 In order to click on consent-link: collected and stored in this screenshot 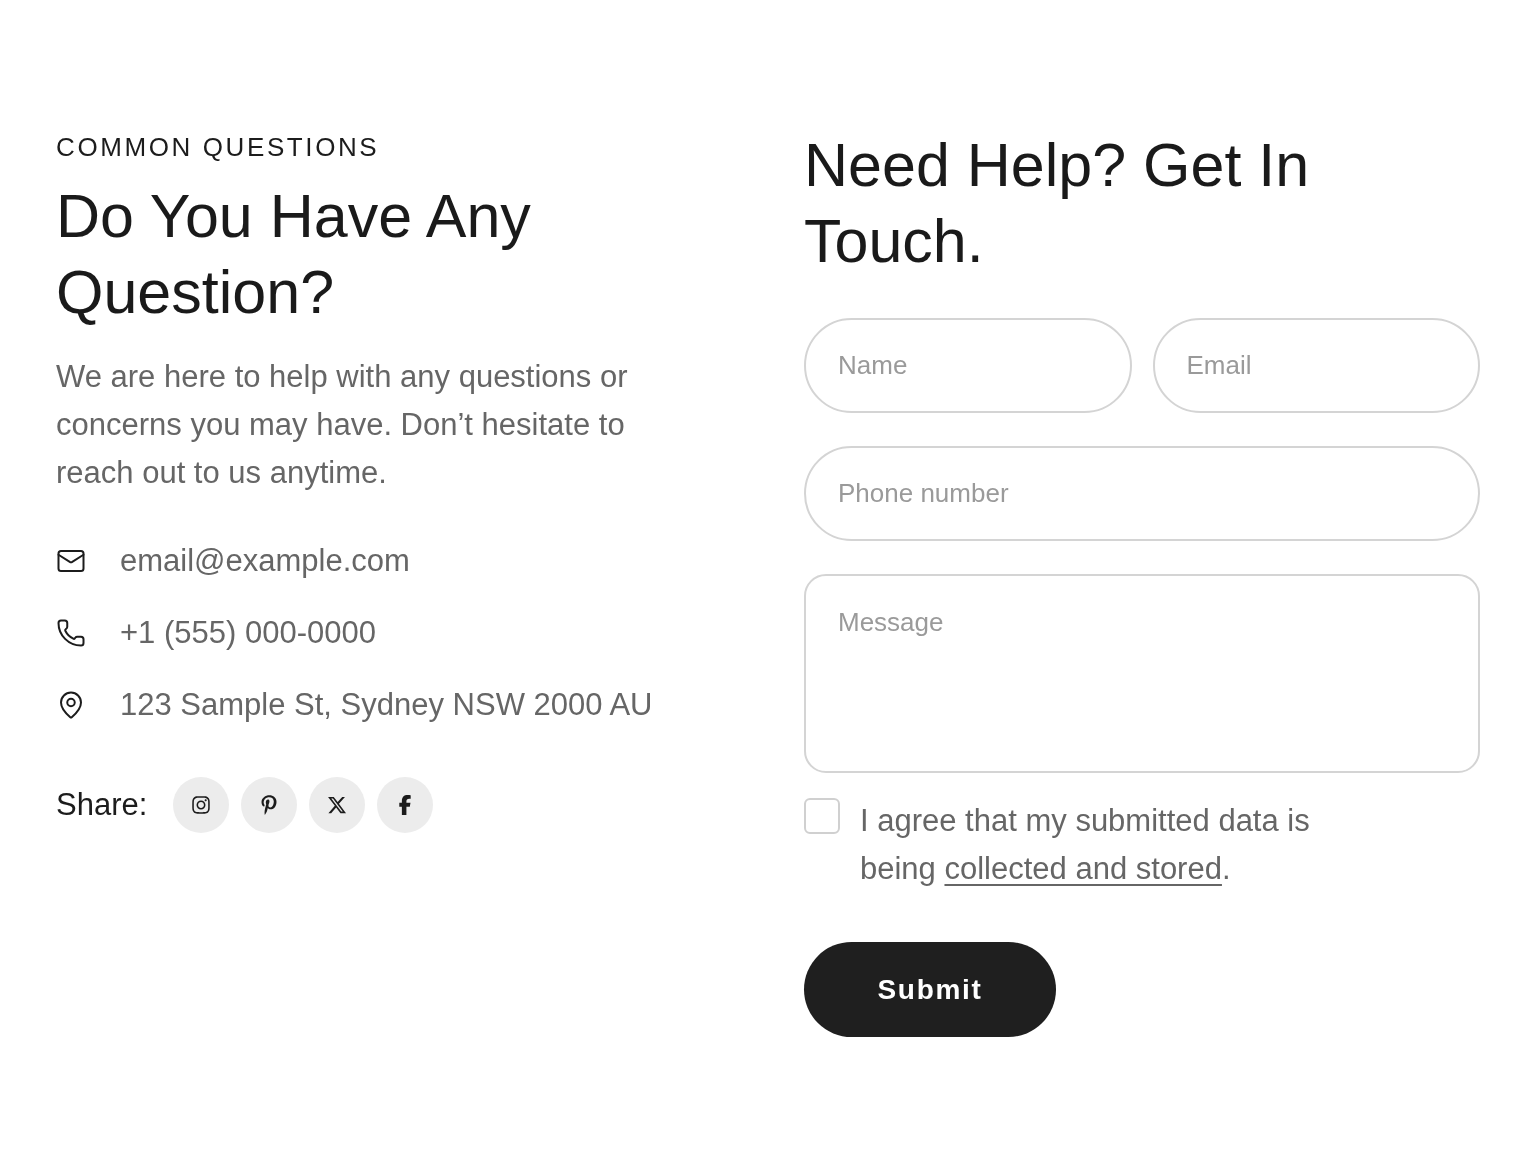, I will do `click(1083, 868)`.